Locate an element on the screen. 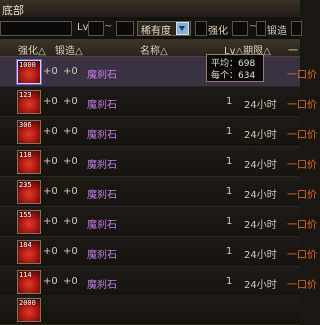 The width and height of the screenshot is (320, 325). rarity-select-value: 稀有度 is located at coordinates (156, 31).